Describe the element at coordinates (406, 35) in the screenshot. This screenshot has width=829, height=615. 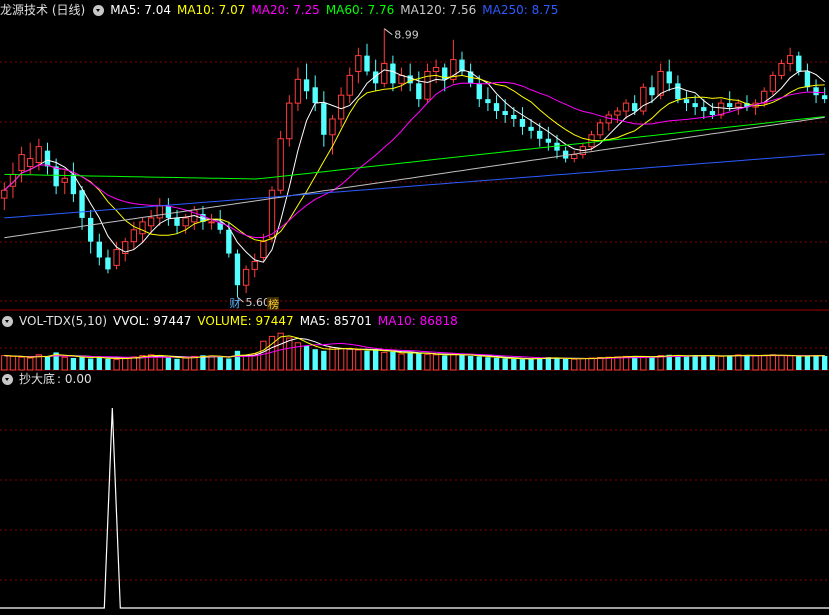
I see `high-price-label: 8.99` at that location.